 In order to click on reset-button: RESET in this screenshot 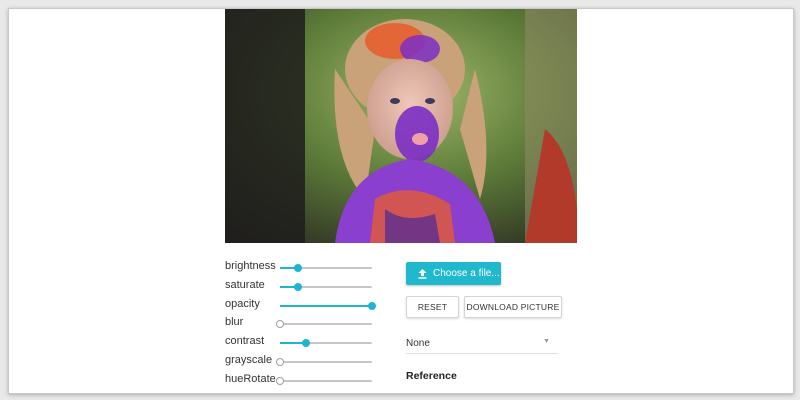, I will do `click(432, 307)`.